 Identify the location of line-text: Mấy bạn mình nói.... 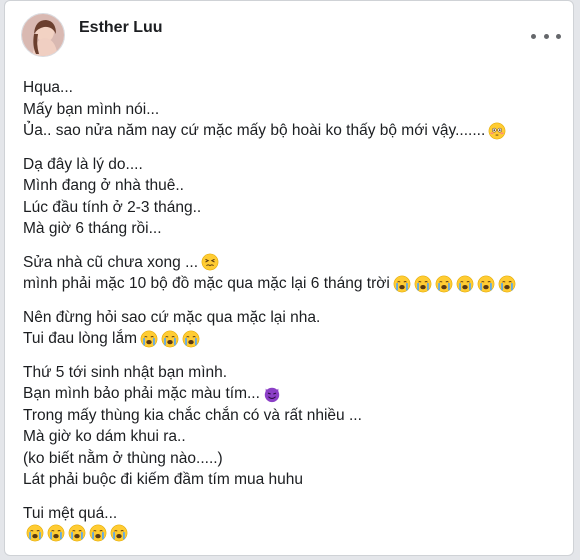
(91, 109).